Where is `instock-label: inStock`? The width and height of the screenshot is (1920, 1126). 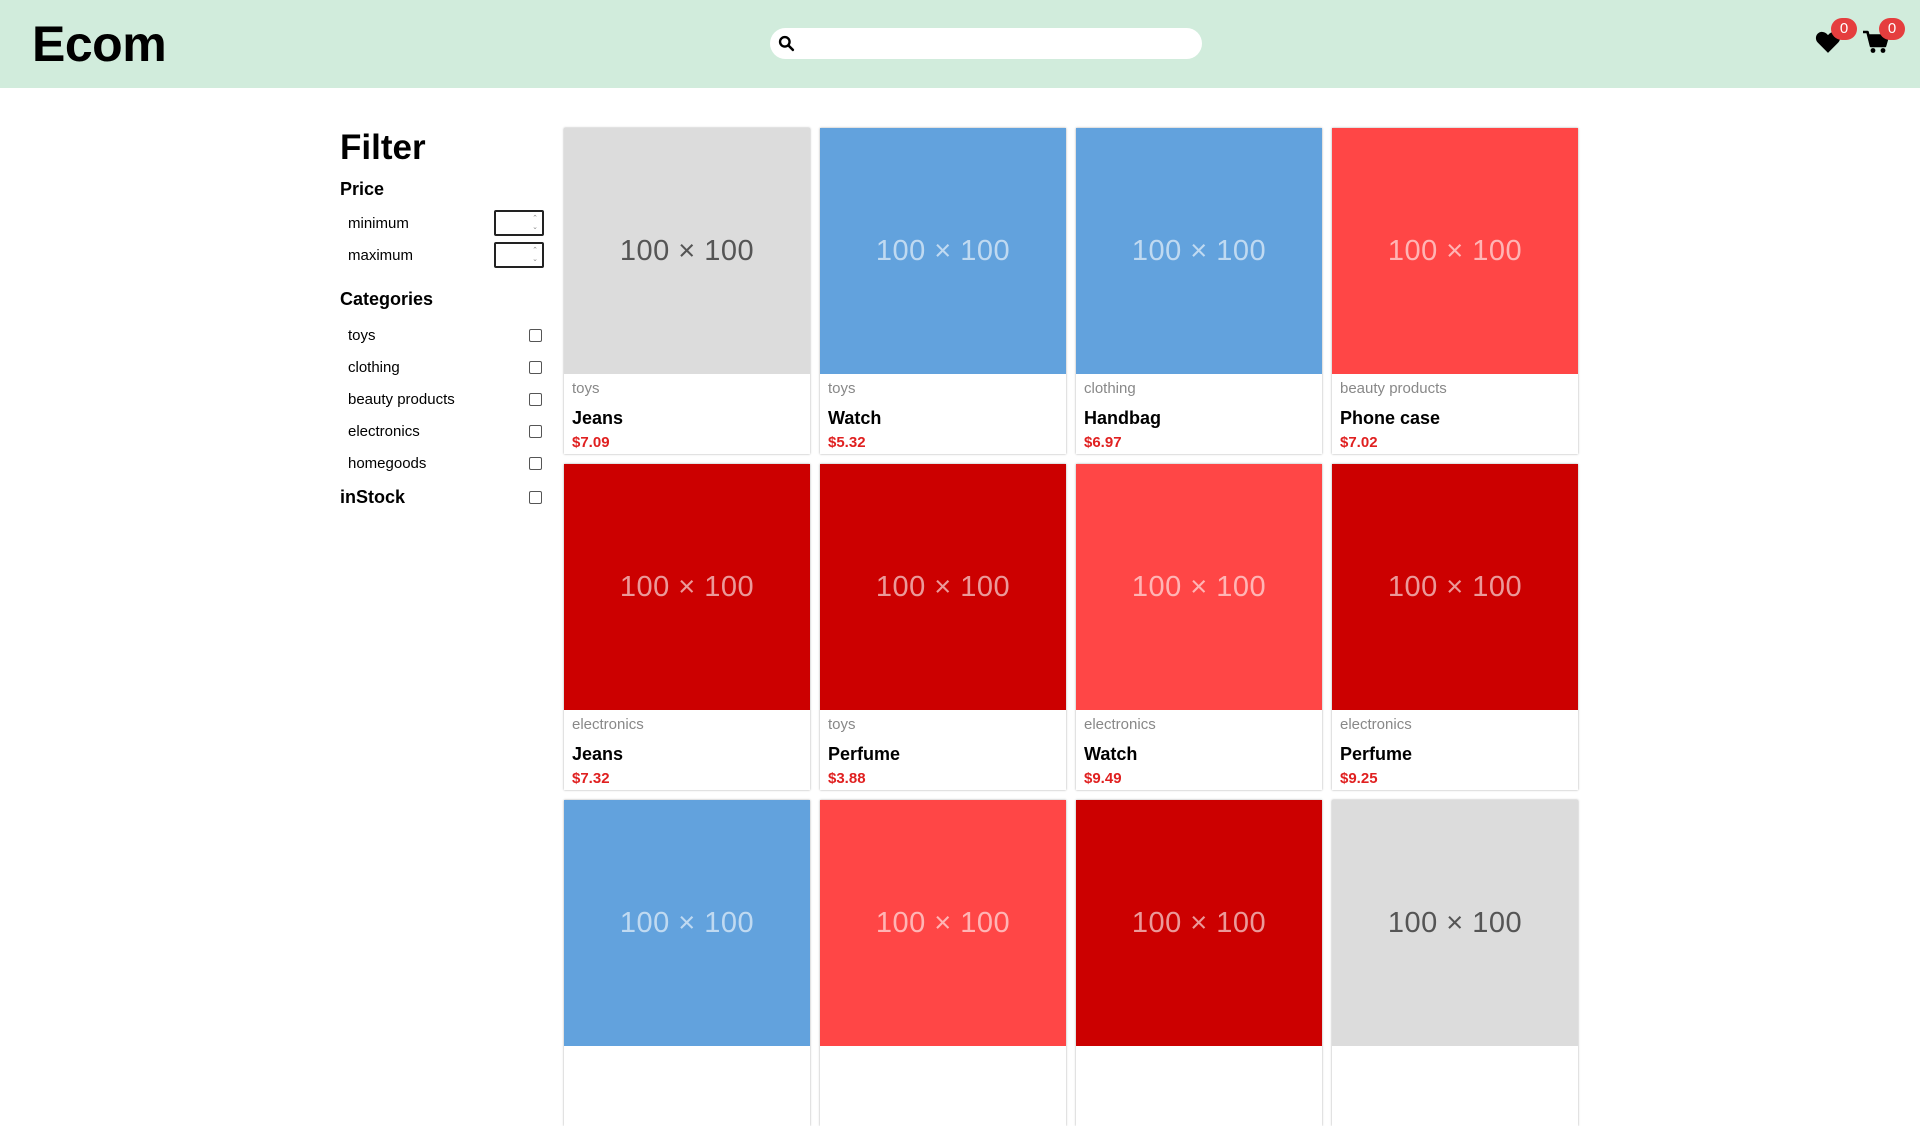 instock-label: inStock is located at coordinates (373, 497).